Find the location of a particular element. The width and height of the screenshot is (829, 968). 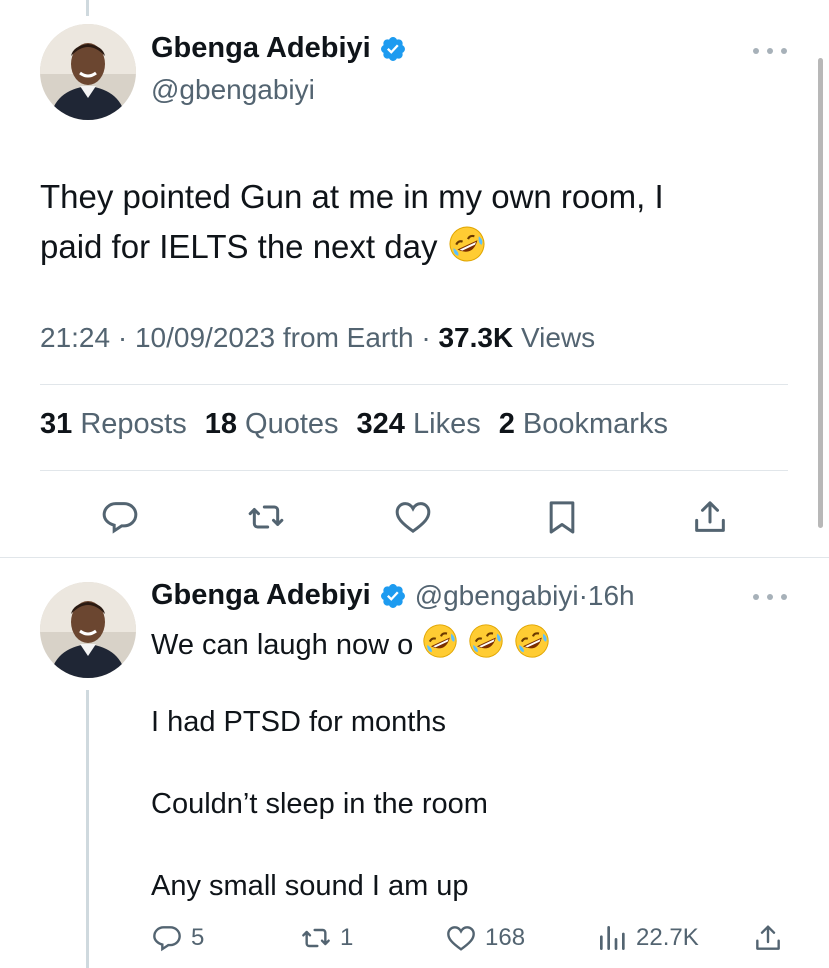

views-icon is located at coordinates (612, 938).